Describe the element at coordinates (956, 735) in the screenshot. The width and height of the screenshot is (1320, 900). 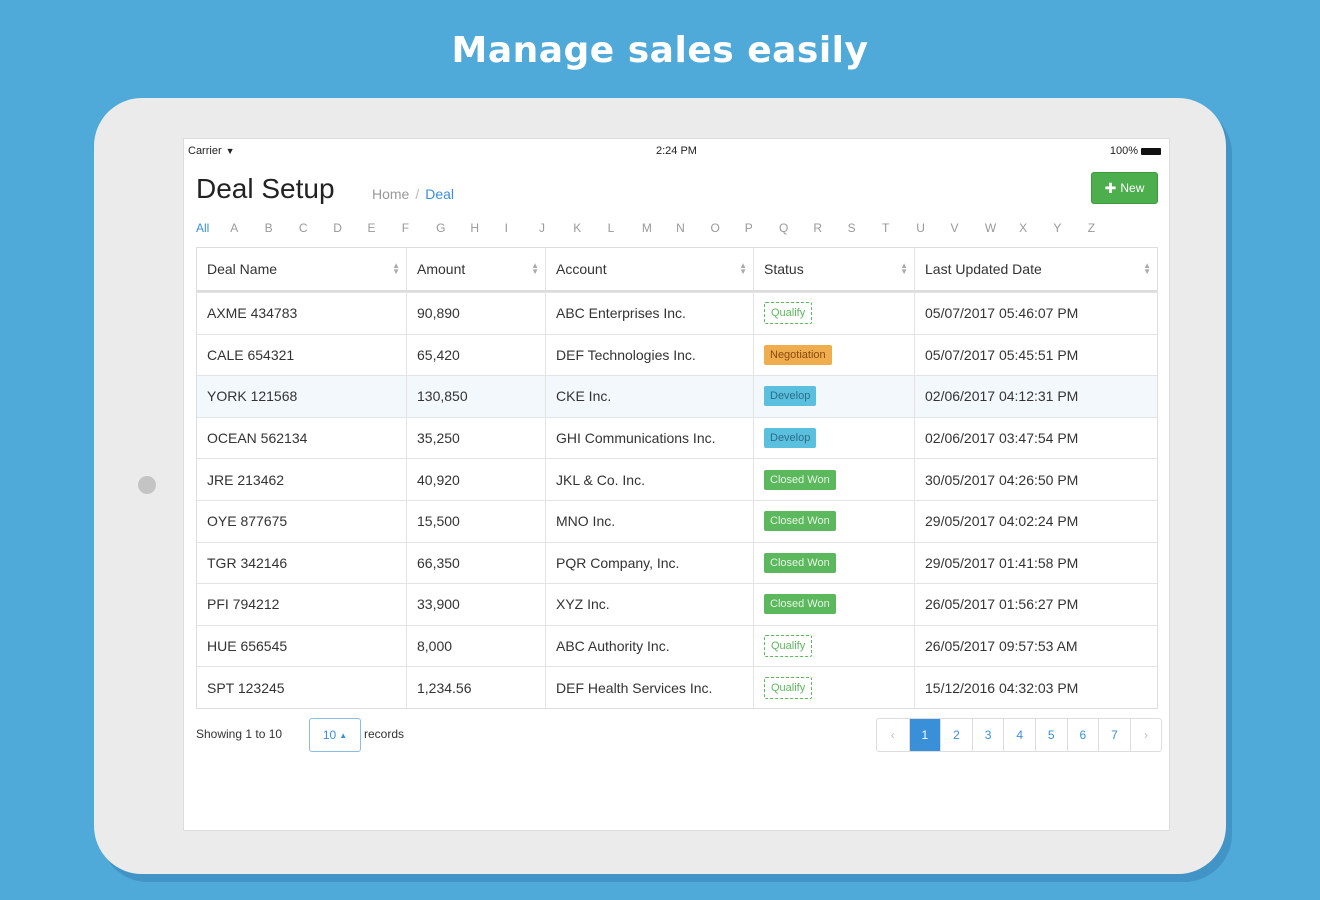
I see `page-button-2: 2` at that location.